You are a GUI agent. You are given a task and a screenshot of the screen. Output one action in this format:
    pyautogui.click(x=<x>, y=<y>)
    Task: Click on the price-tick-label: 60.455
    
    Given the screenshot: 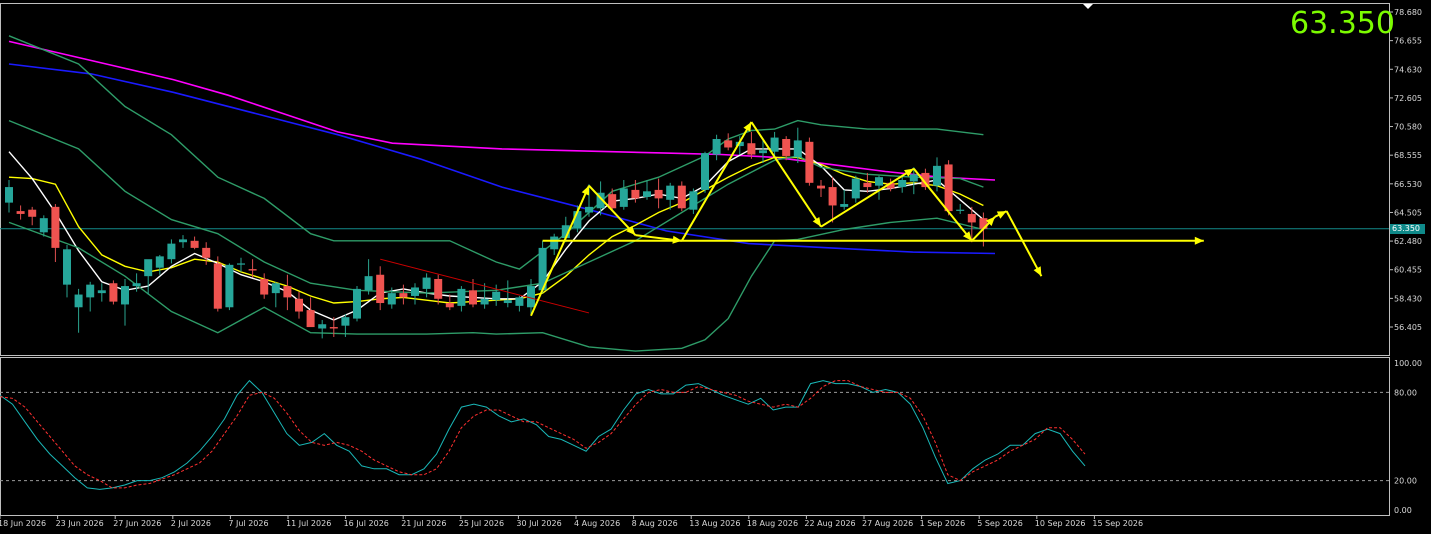 What is the action you would take?
    pyautogui.click(x=1408, y=270)
    